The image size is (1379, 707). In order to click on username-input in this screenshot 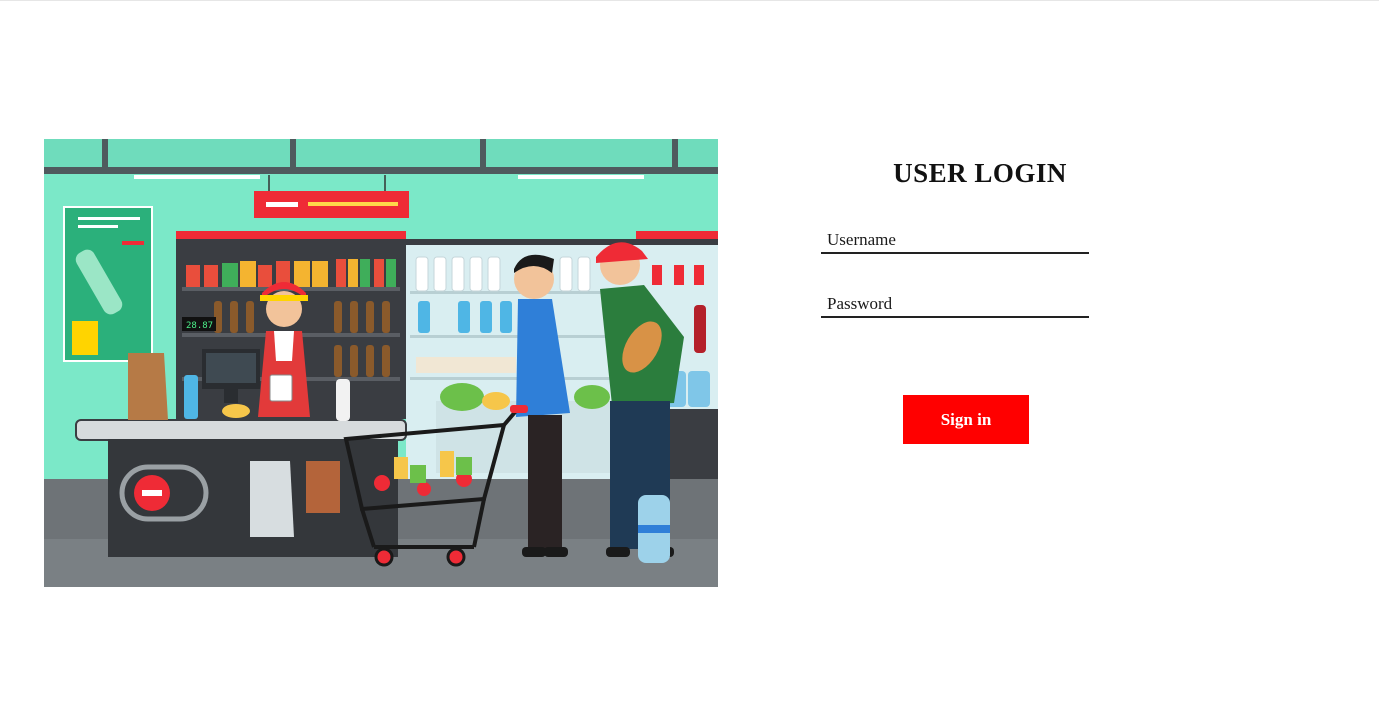, I will do `click(955, 240)`.